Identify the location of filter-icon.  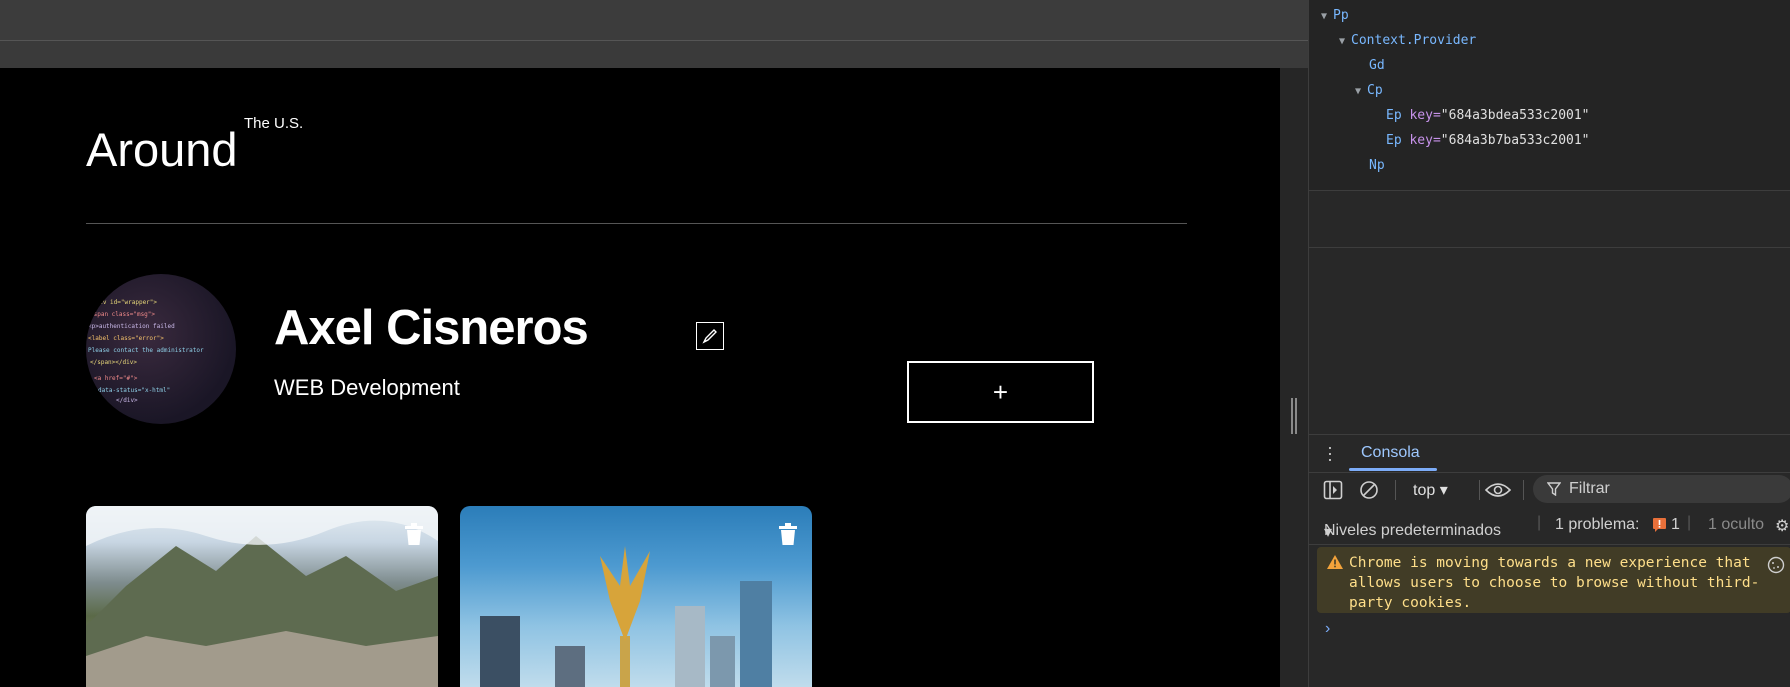
(1554, 489).